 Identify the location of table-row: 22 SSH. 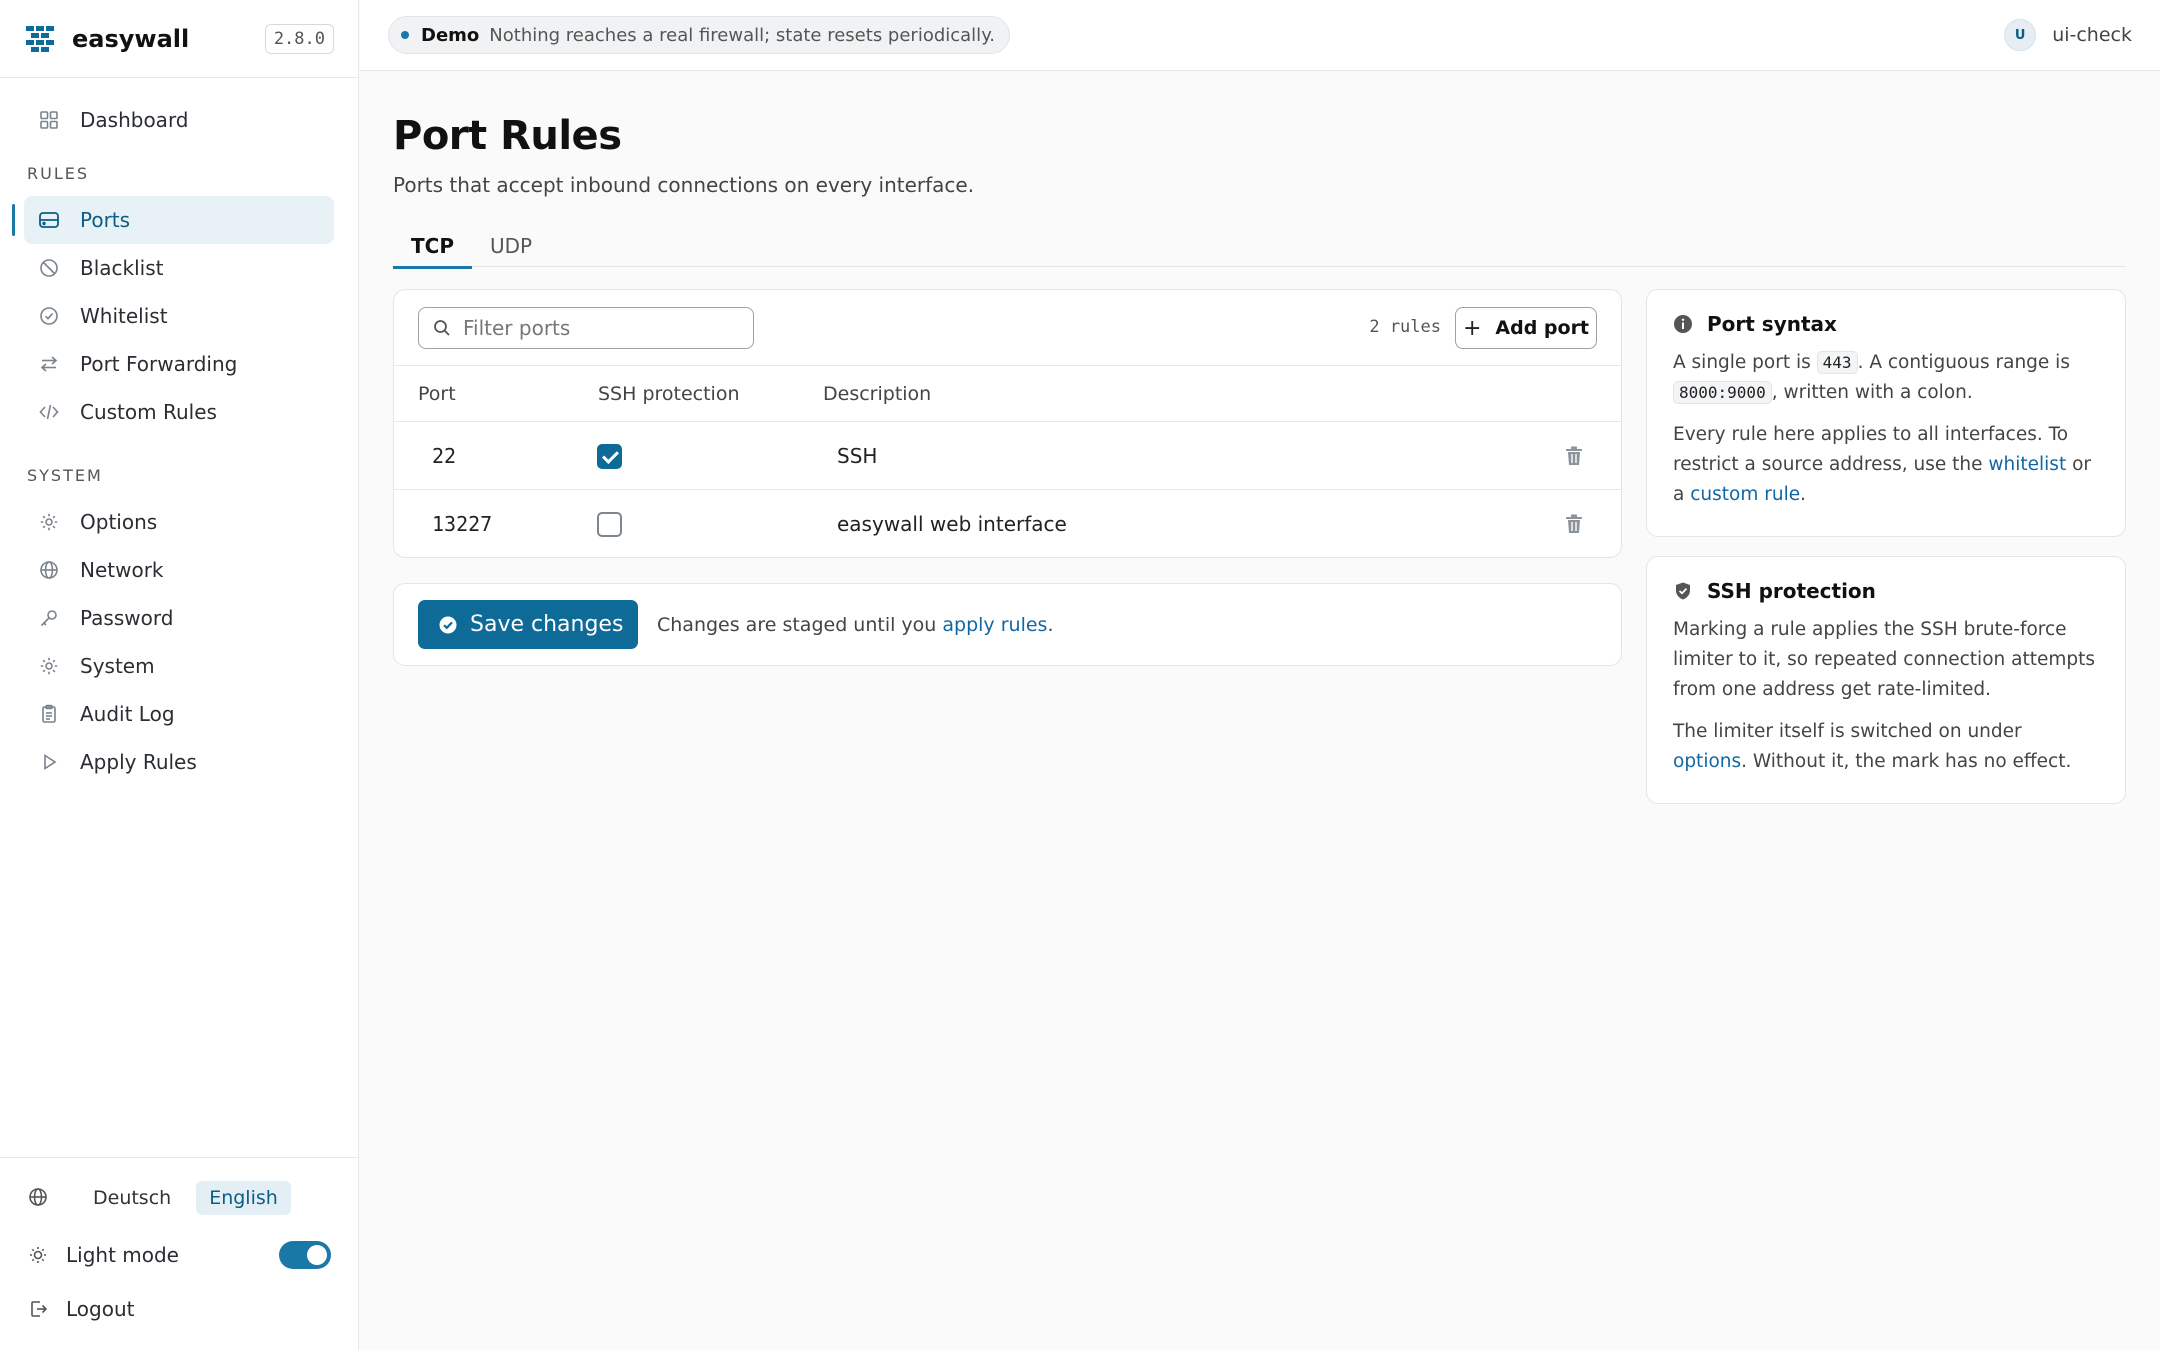
(1007, 456).